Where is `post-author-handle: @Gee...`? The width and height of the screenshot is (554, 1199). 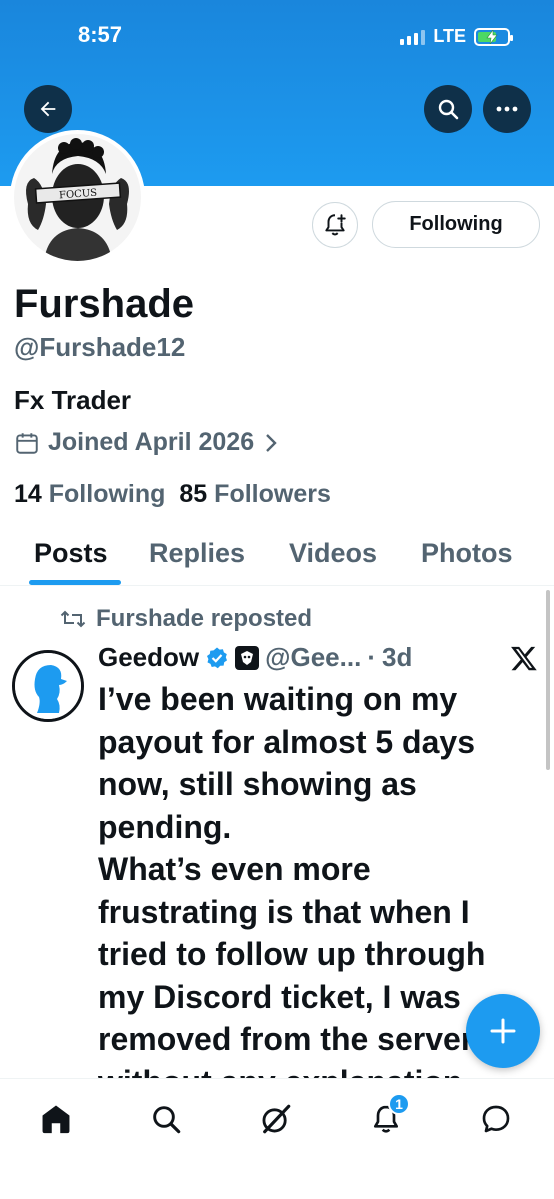
post-author-handle: @Gee... is located at coordinates (313, 657).